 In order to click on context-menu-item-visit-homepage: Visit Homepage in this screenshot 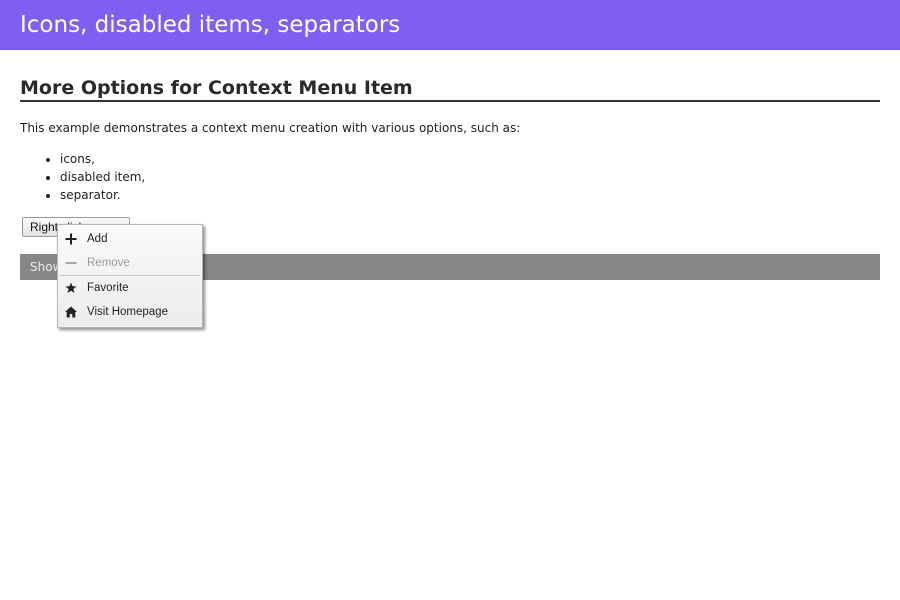, I will do `click(130, 312)`.